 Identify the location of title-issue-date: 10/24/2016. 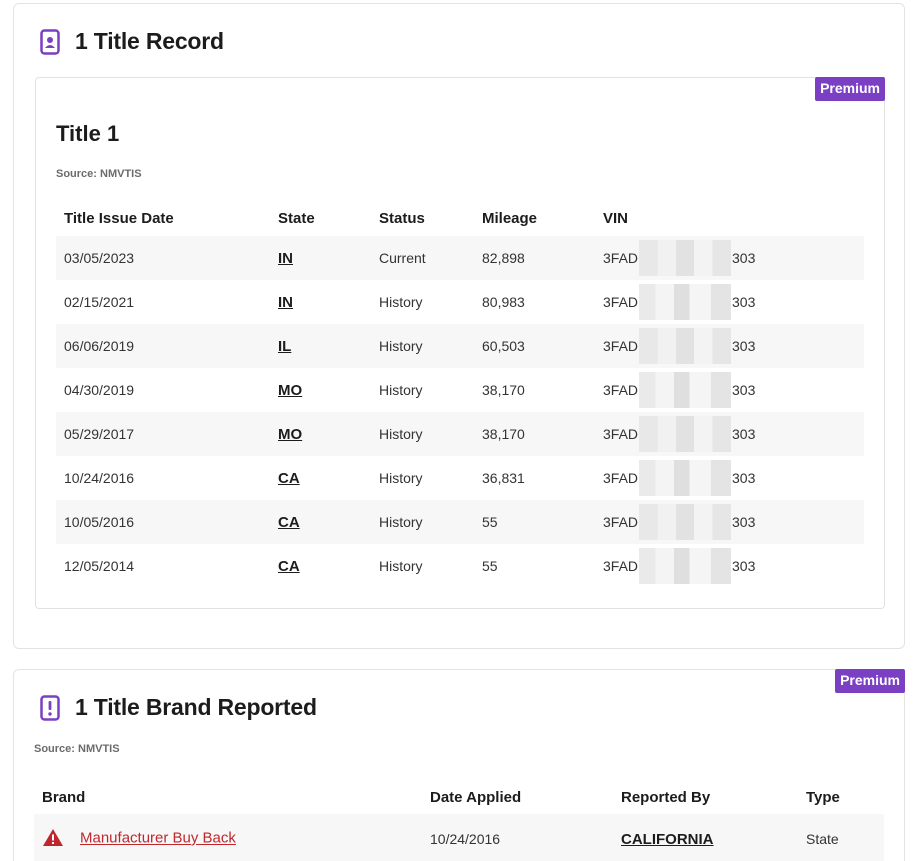
(99, 478).